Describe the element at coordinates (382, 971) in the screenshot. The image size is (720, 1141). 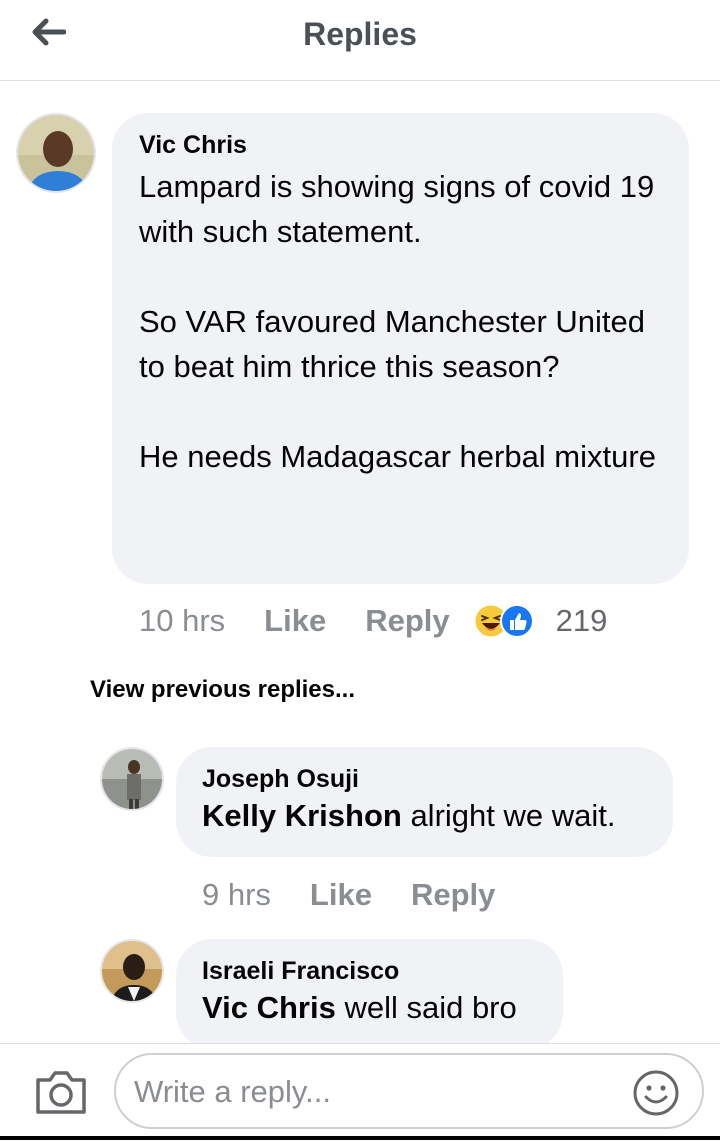
I see `reply-author: Israeli Francisco` at that location.